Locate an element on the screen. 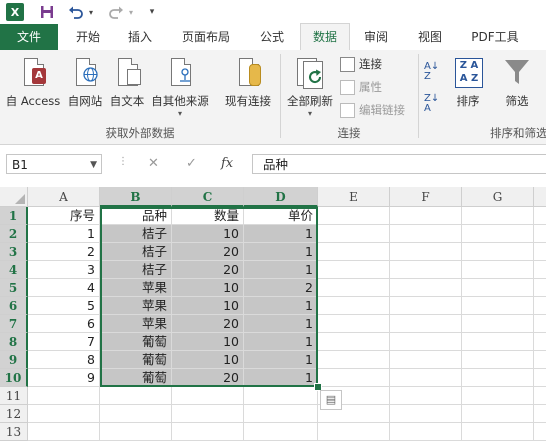  redo-icon is located at coordinates (116, 12).